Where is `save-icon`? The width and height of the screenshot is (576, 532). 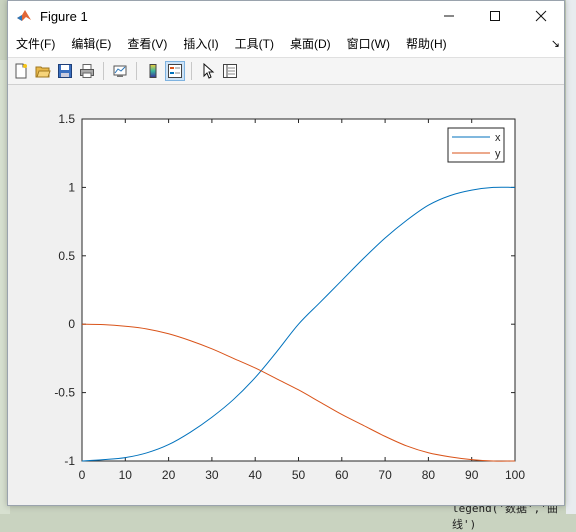 save-icon is located at coordinates (65, 71).